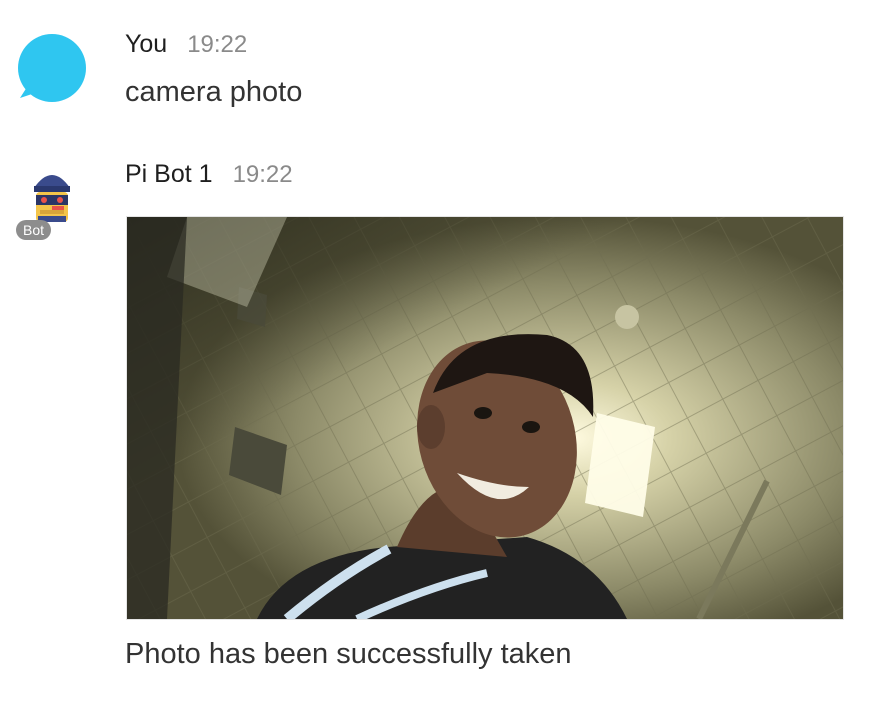 This screenshot has height=702, width=872. What do you see at coordinates (214, 92) in the screenshot?
I see `message-text: camera photo` at bounding box center [214, 92].